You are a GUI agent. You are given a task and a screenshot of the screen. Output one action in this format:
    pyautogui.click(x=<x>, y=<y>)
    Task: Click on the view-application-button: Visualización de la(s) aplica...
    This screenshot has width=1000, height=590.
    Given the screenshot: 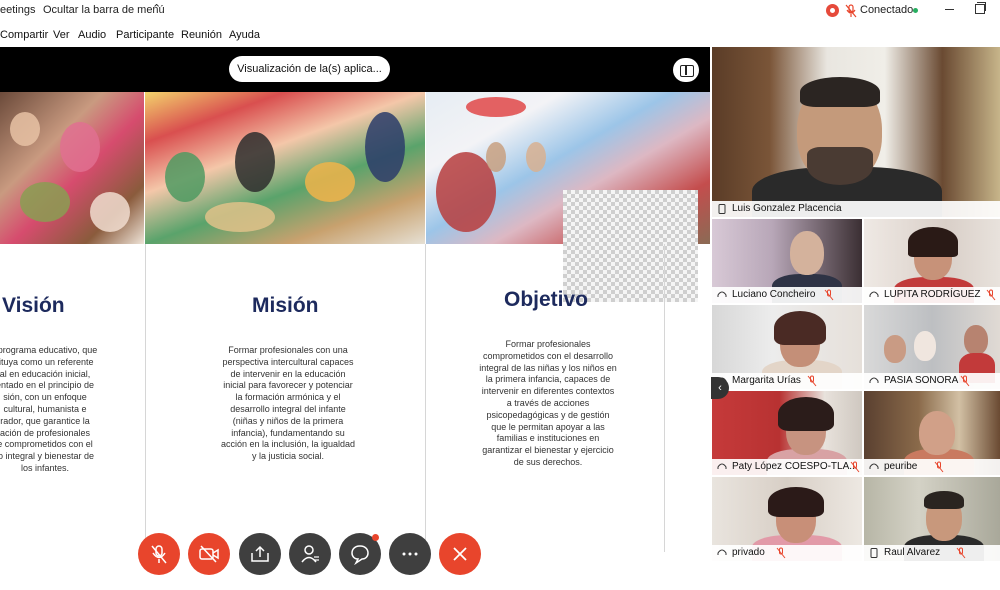 What is the action you would take?
    pyautogui.click(x=309, y=69)
    